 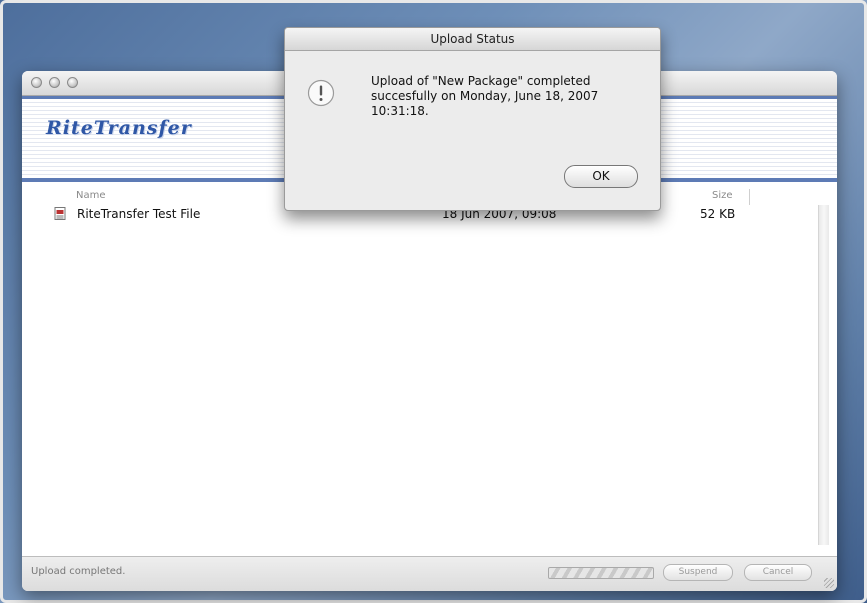 What do you see at coordinates (36, 82) in the screenshot?
I see `close-window-button` at bounding box center [36, 82].